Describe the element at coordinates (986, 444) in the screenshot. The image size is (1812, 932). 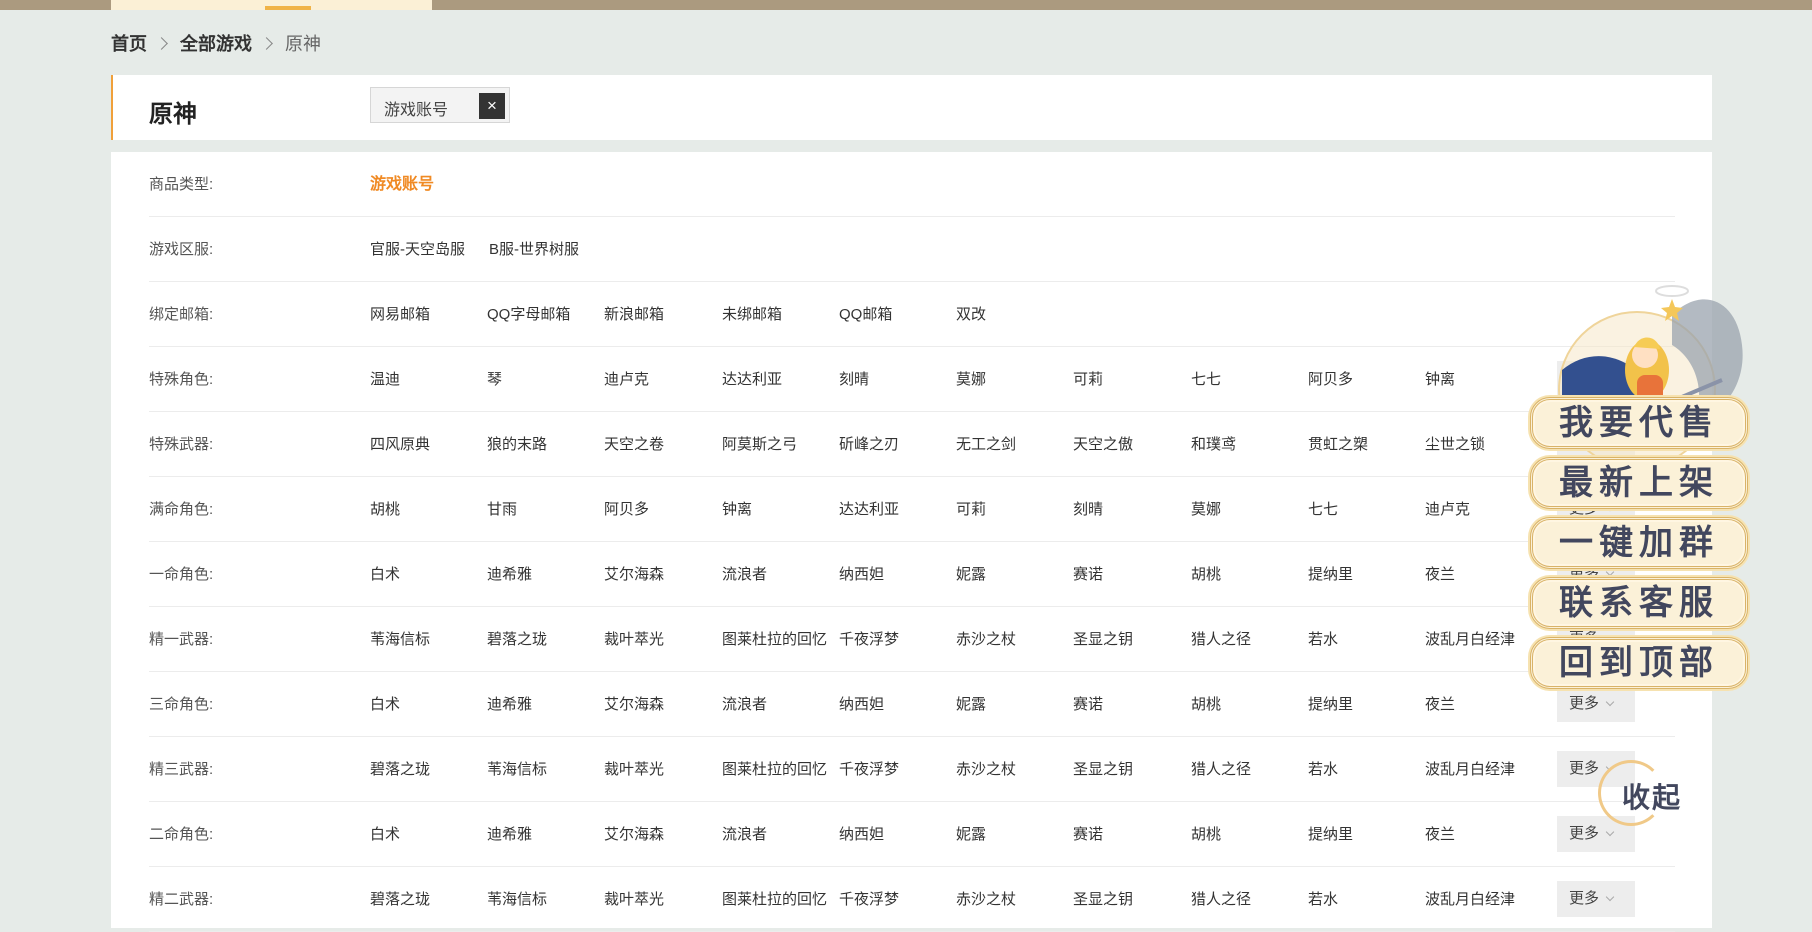
I see `filter-option: 无工之剑` at that location.